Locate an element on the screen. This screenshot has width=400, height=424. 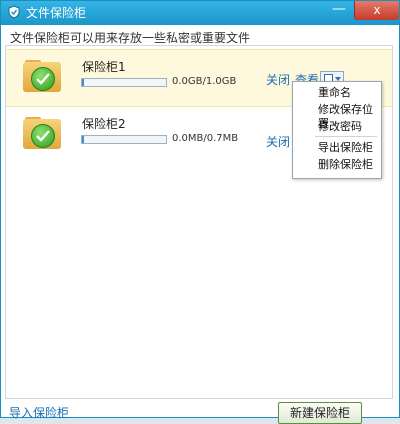
vault-name: 保险柜2 is located at coordinates (104, 124).